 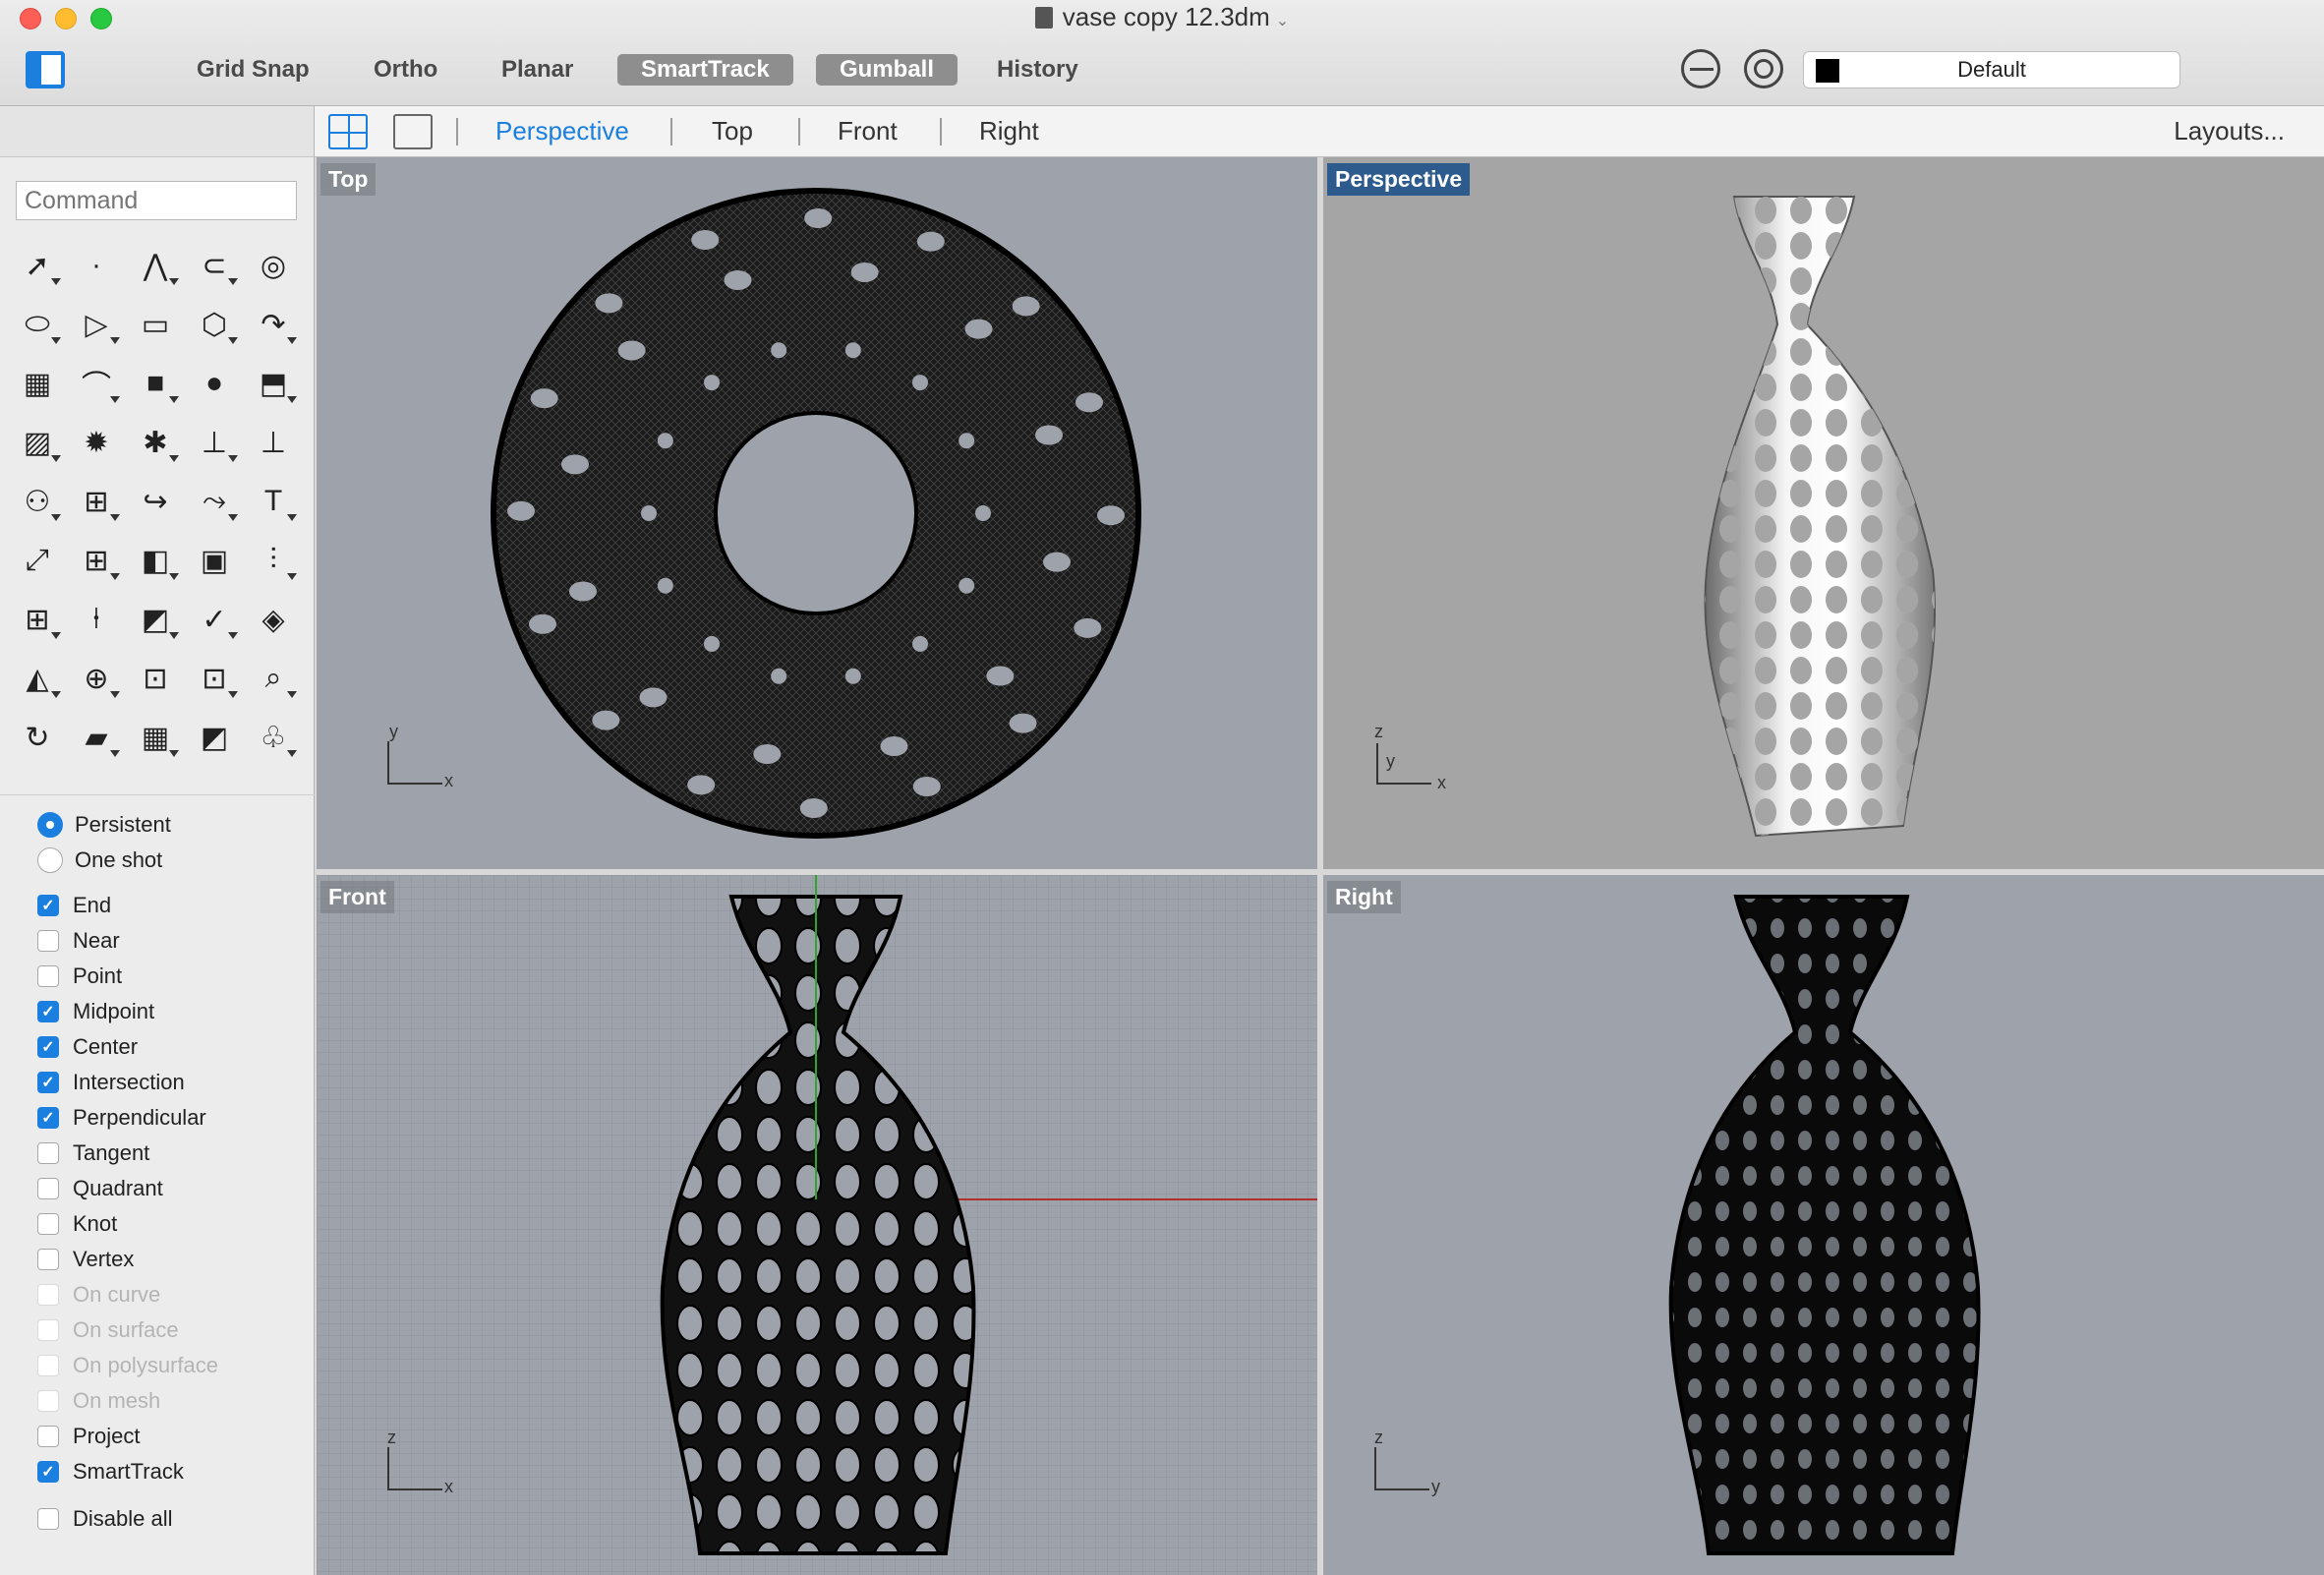 I want to click on tool-sphere-union-button: ●, so click(x=214, y=383).